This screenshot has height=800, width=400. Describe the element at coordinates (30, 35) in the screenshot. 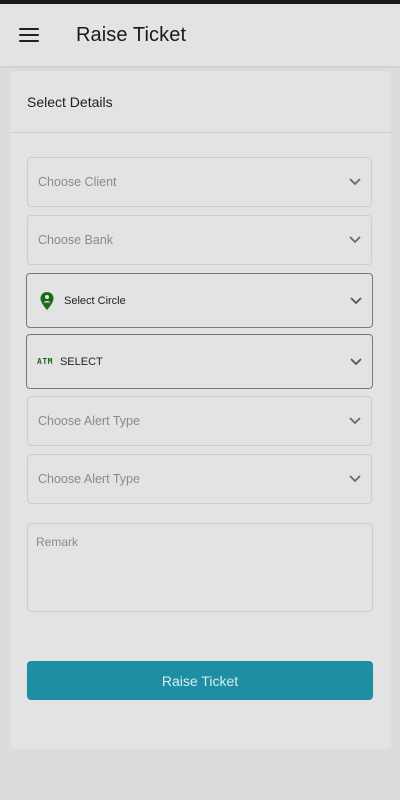

I see `hamburger-menu-icon` at that location.